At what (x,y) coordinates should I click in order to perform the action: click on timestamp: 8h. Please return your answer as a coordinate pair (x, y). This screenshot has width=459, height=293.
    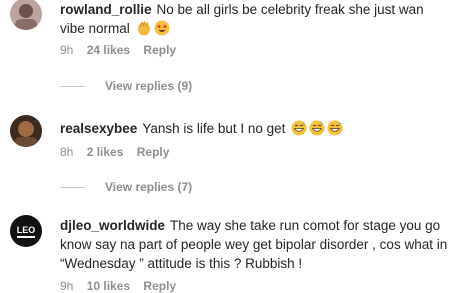
    Looking at the image, I should click on (67, 152).